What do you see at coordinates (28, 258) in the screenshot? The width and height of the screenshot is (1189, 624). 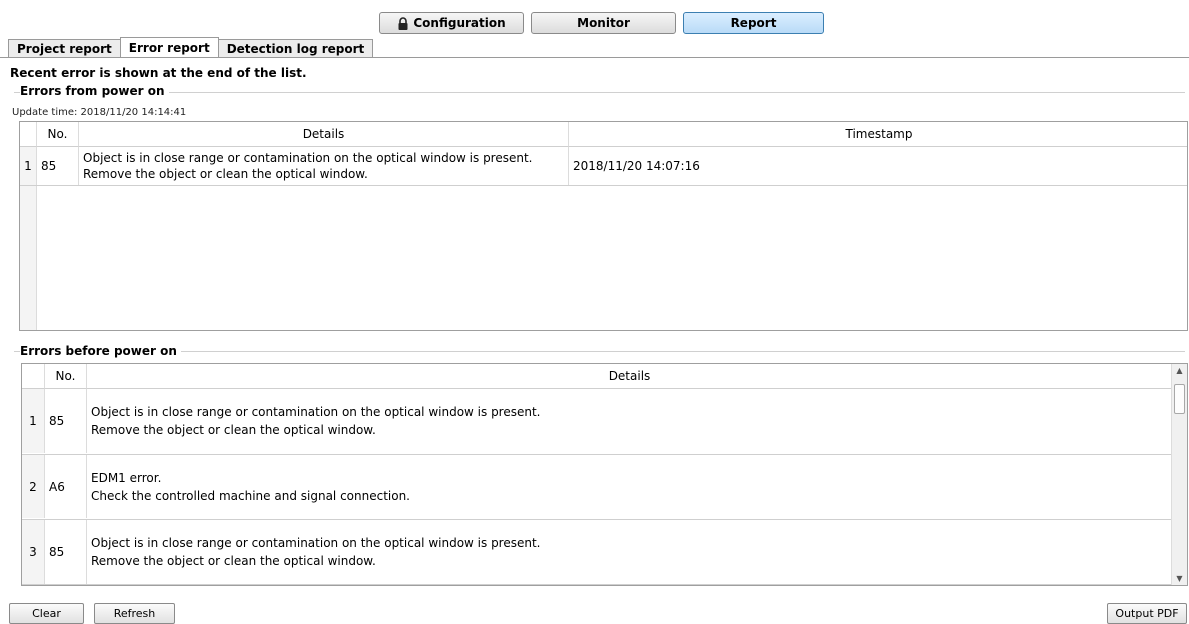 I see `empty-row-gutter` at bounding box center [28, 258].